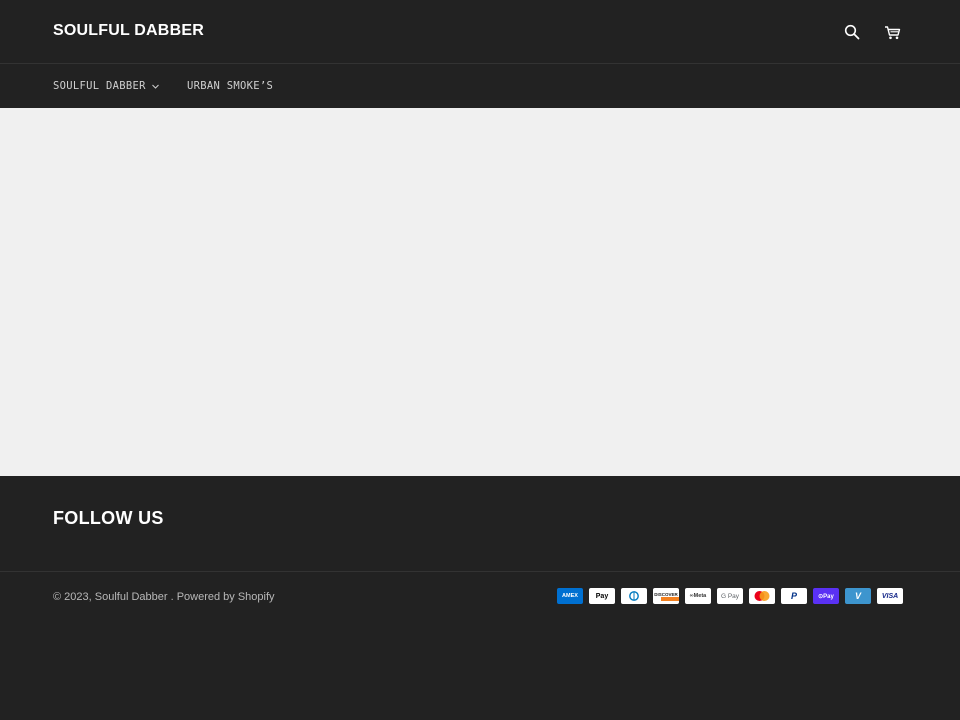 This screenshot has width=960, height=720. What do you see at coordinates (858, 596) in the screenshot?
I see `venmo-icon: V` at bounding box center [858, 596].